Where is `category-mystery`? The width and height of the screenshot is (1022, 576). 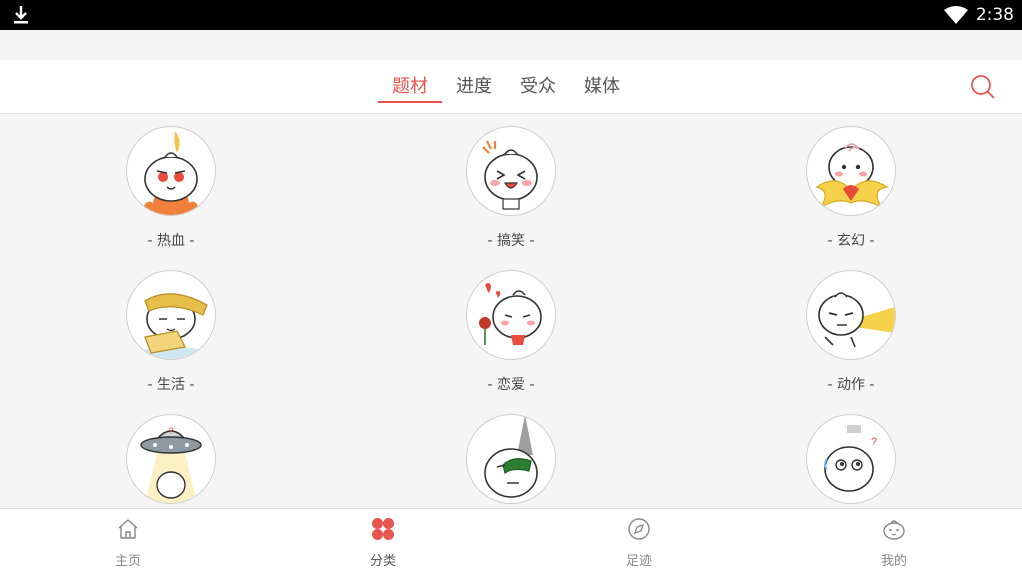
category-mystery is located at coordinates (511, 455).